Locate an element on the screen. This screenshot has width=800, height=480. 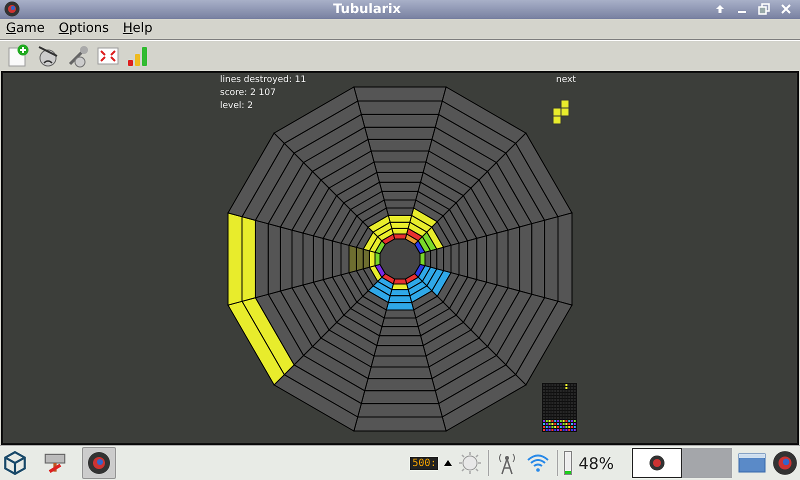
window-title: Tubularix is located at coordinates (367, 9).